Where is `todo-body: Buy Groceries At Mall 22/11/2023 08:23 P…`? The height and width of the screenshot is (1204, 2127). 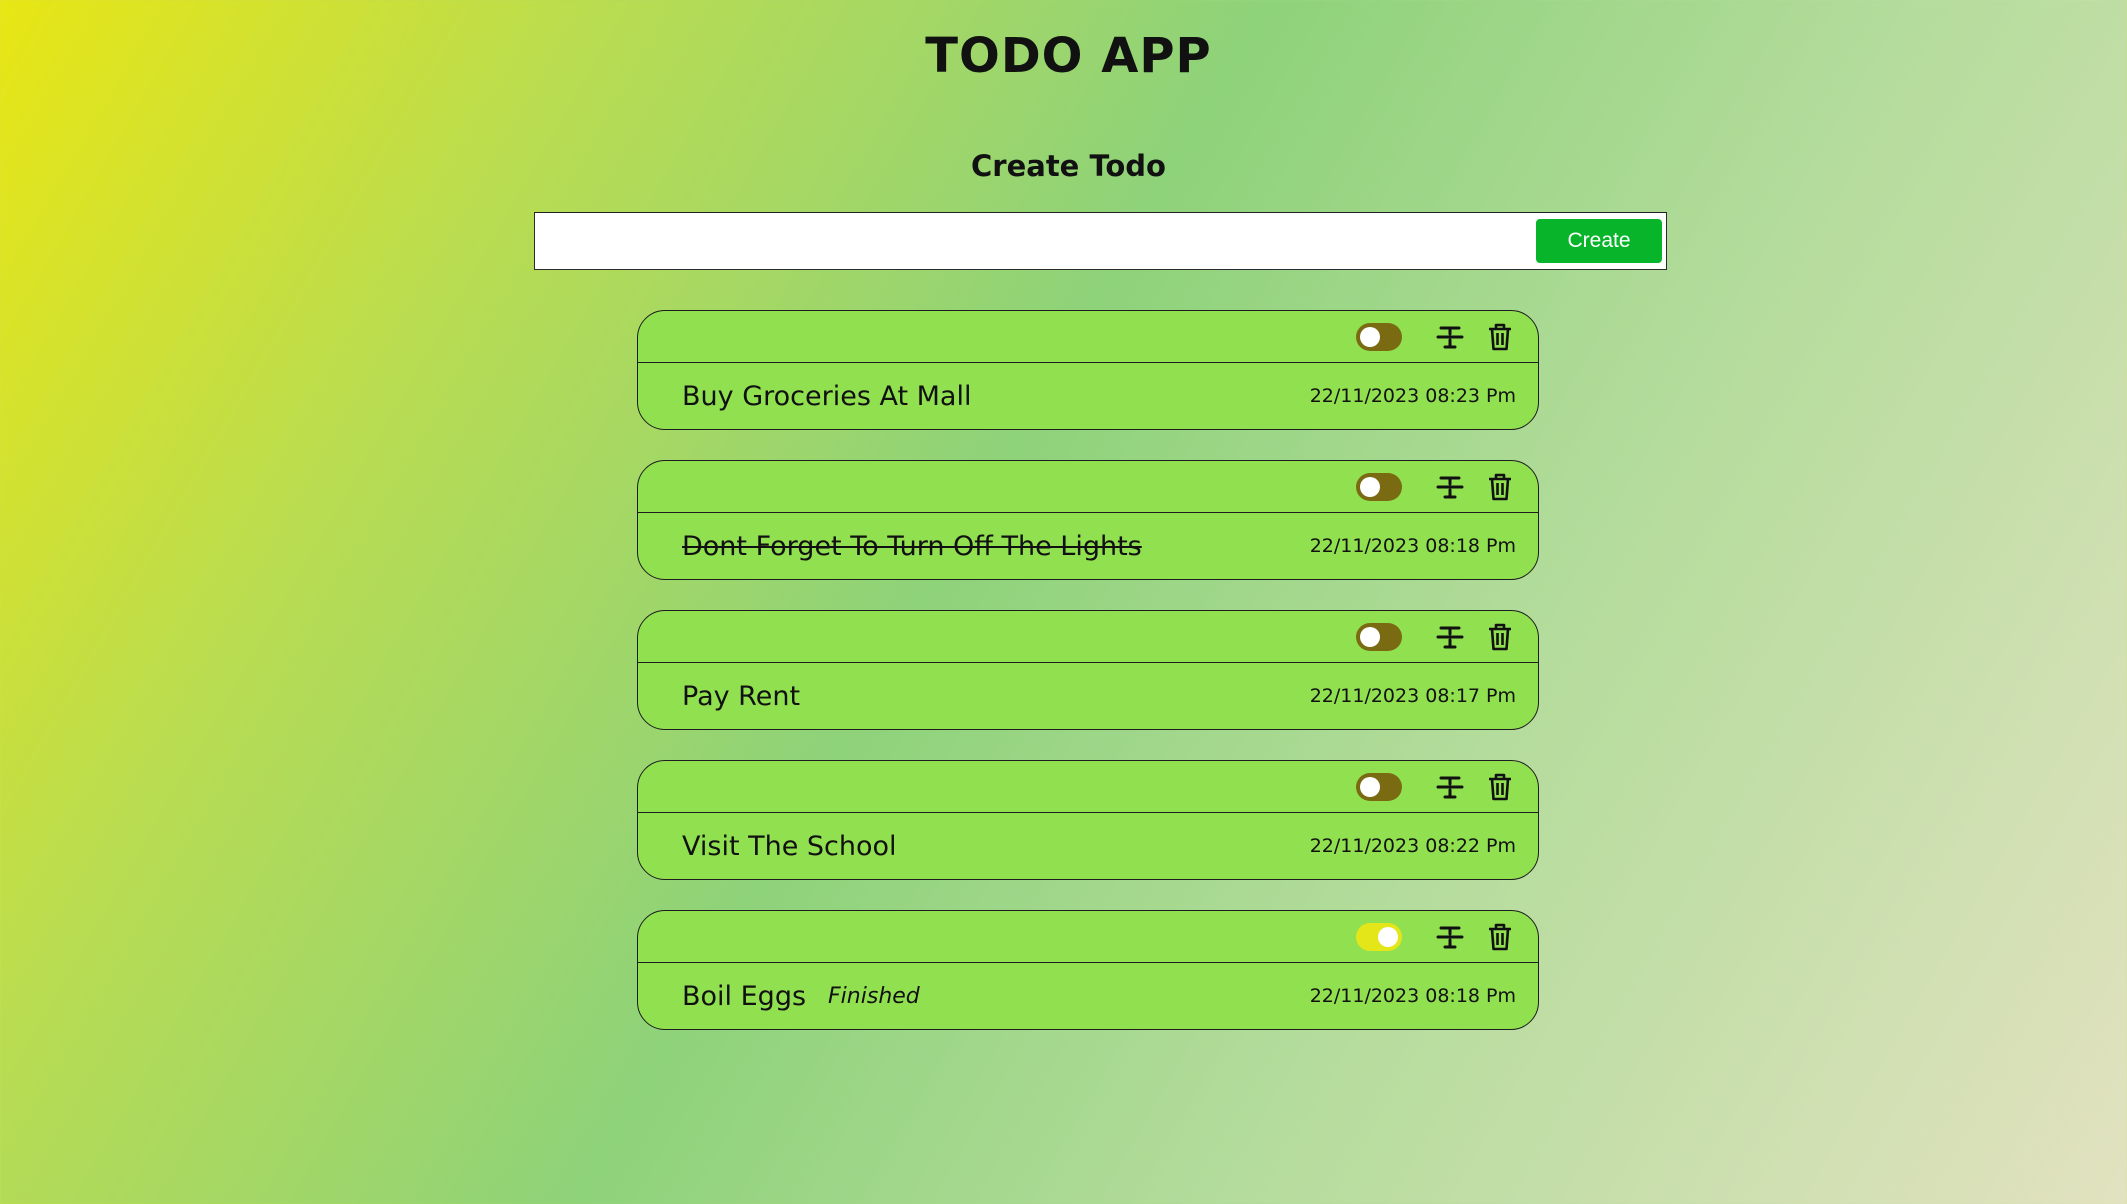
todo-body: Buy Groceries At Mall 22/11/2023 08:23 P… is located at coordinates (1088, 396).